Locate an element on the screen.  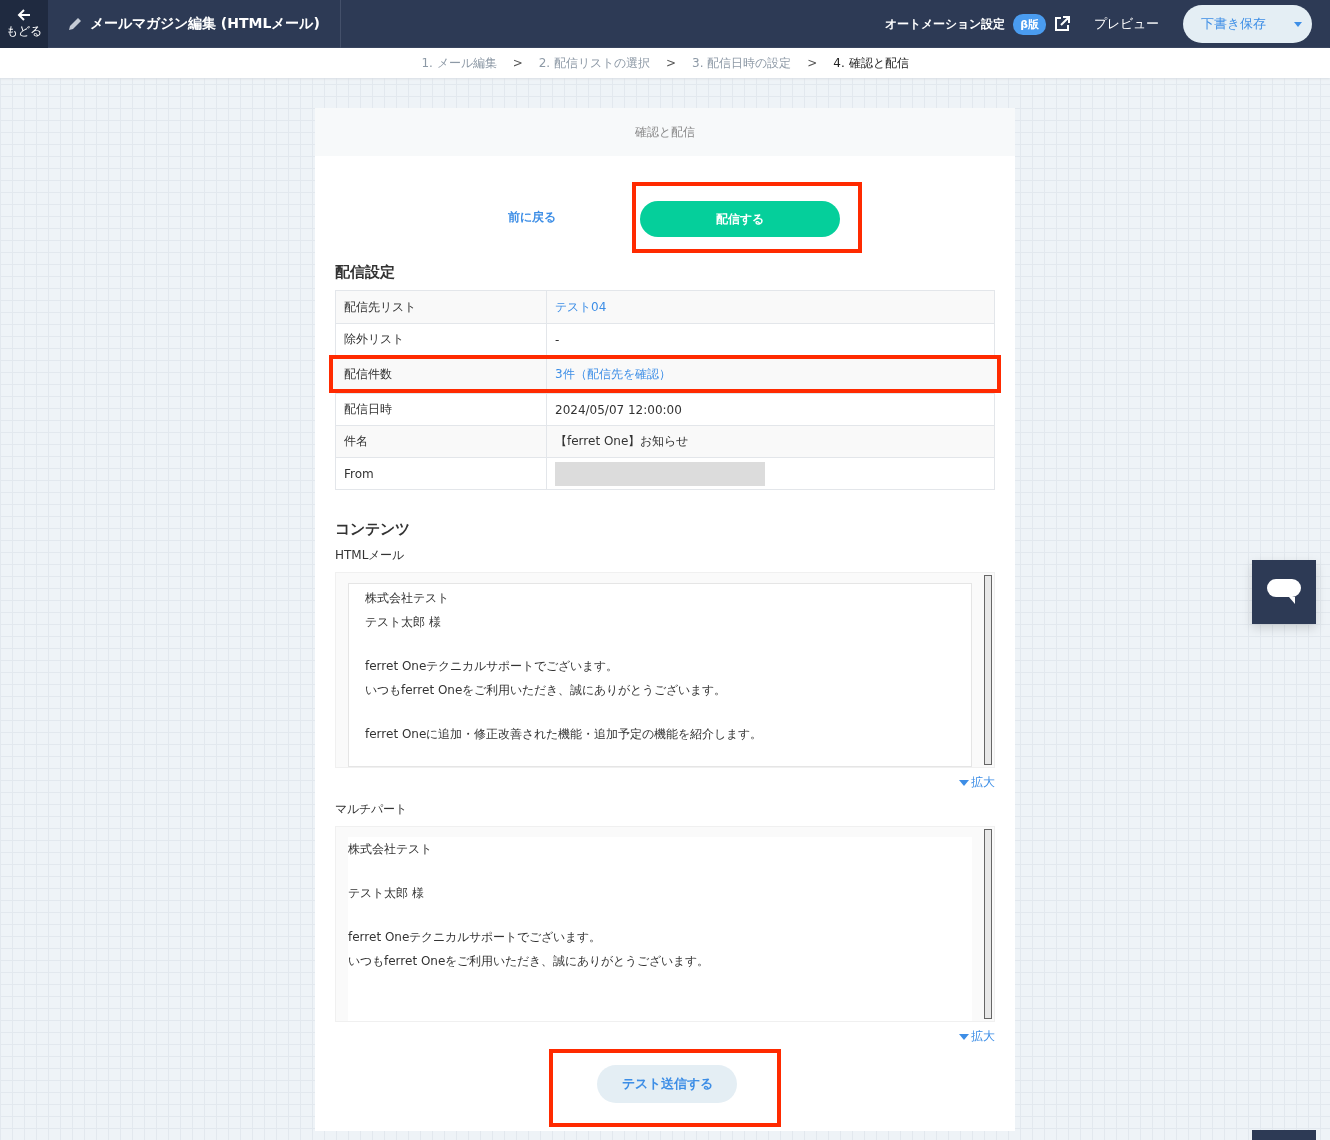
table-cell: 配信件数 is located at coordinates (441, 374).